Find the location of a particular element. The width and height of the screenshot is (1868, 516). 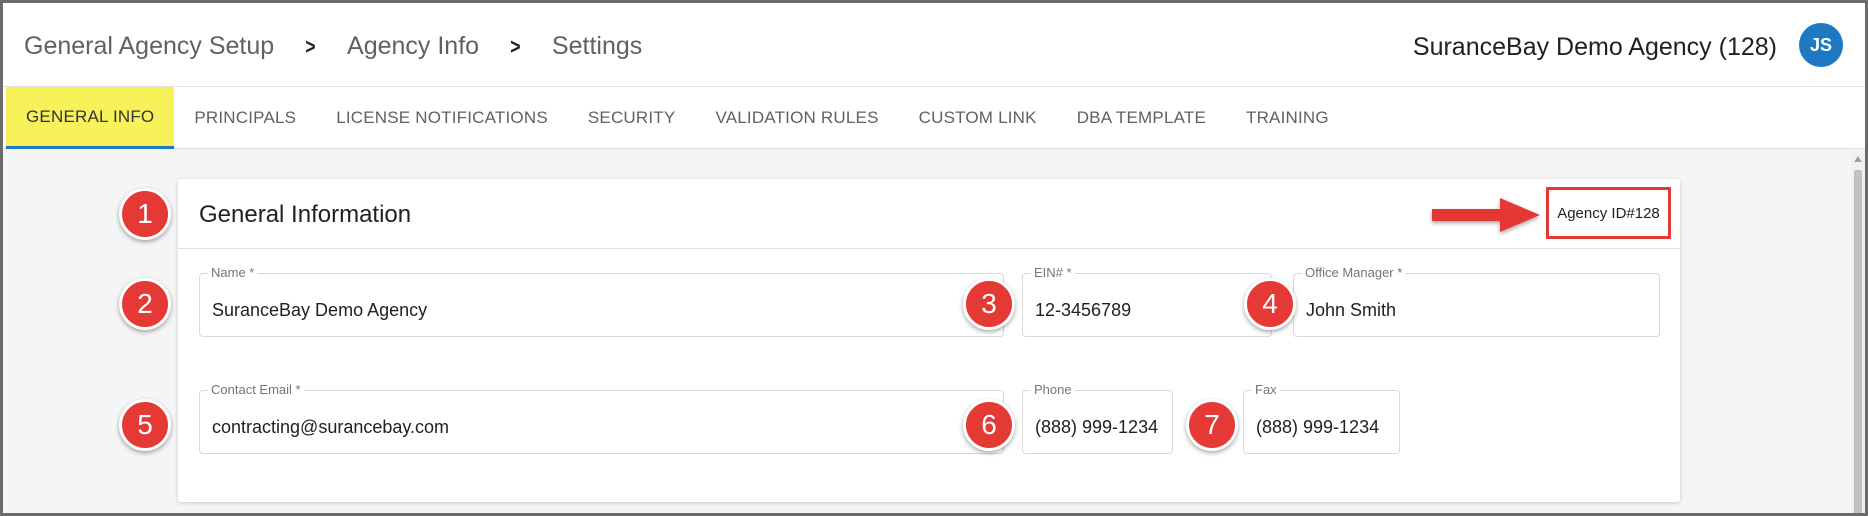

breadcrumb-general-agency-setup: General Agency Setup is located at coordinates (149, 46).